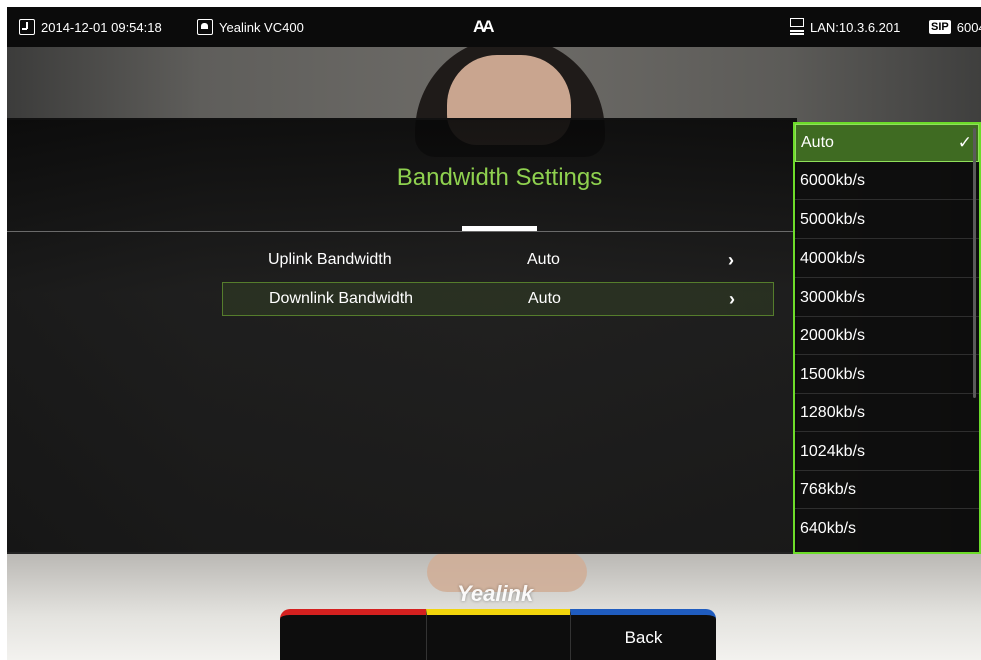 Image resolution: width=981 pixels, height=660 pixels. What do you see at coordinates (101, 27) in the screenshot?
I see `datetime-text: 2014-12-01 09:54:18` at bounding box center [101, 27].